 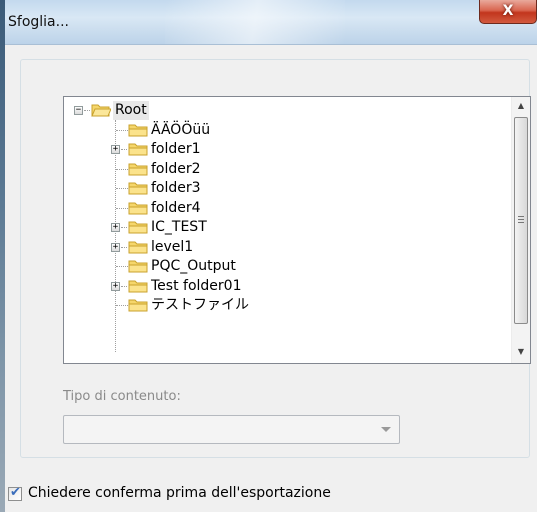 What do you see at coordinates (521, 106) in the screenshot?
I see `scroll-up-arrow-icon: ▲` at bounding box center [521, 106].